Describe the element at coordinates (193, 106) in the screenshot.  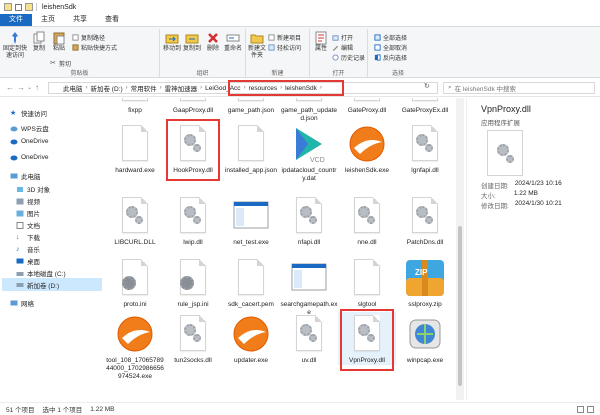
I see `file-item: GaapProxy.dll` at that location.